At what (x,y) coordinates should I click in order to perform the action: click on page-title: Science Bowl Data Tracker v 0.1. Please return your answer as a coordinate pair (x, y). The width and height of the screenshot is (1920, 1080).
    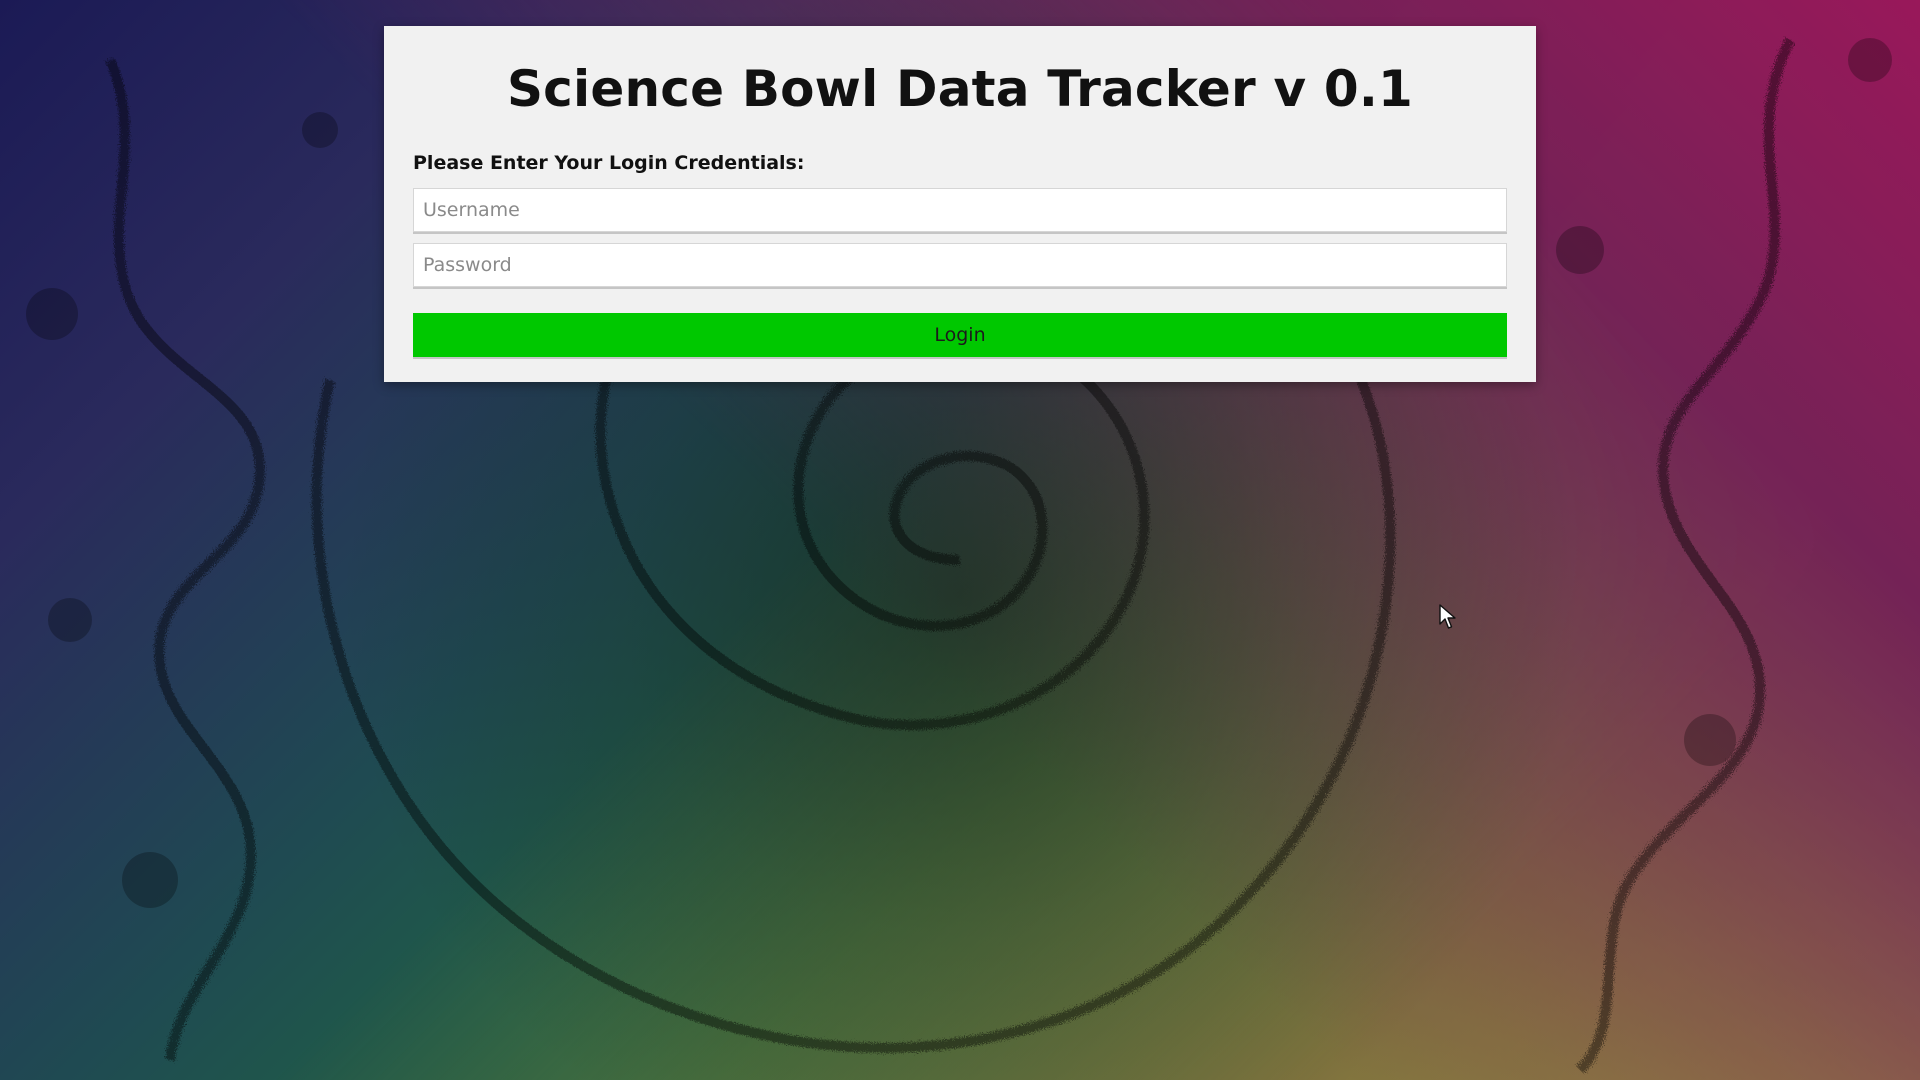
    Looking at the image, I should click on (960, 89).